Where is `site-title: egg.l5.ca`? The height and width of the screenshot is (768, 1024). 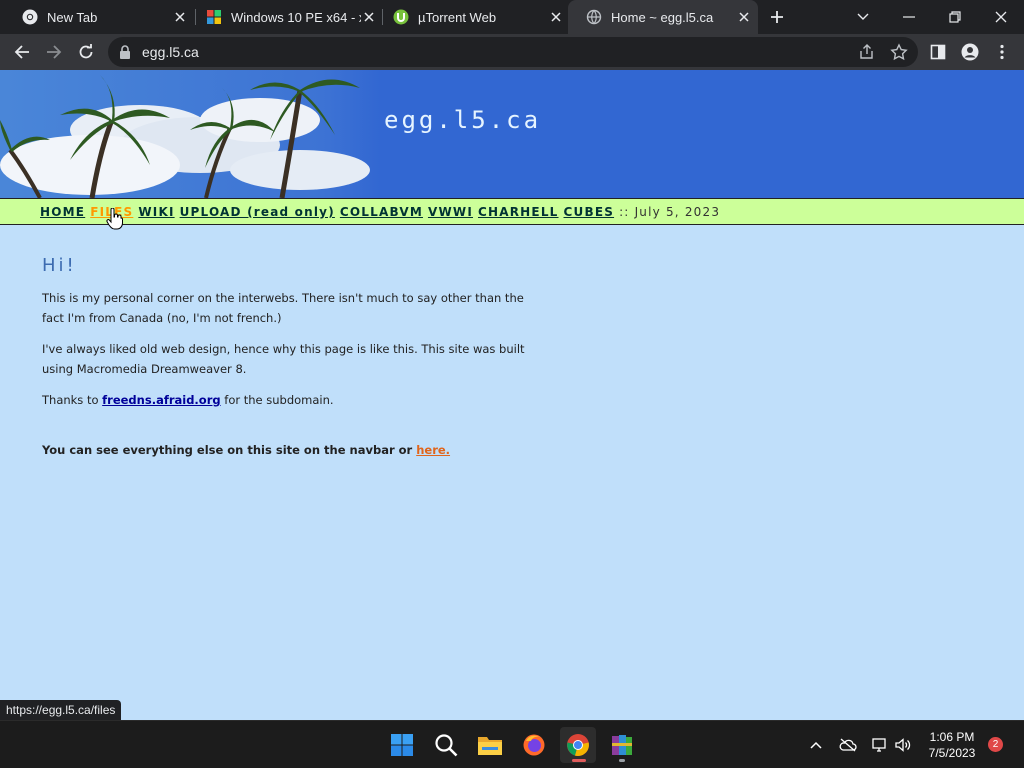
site-title: egg.l5.ca is located at coordinates (463, 120).